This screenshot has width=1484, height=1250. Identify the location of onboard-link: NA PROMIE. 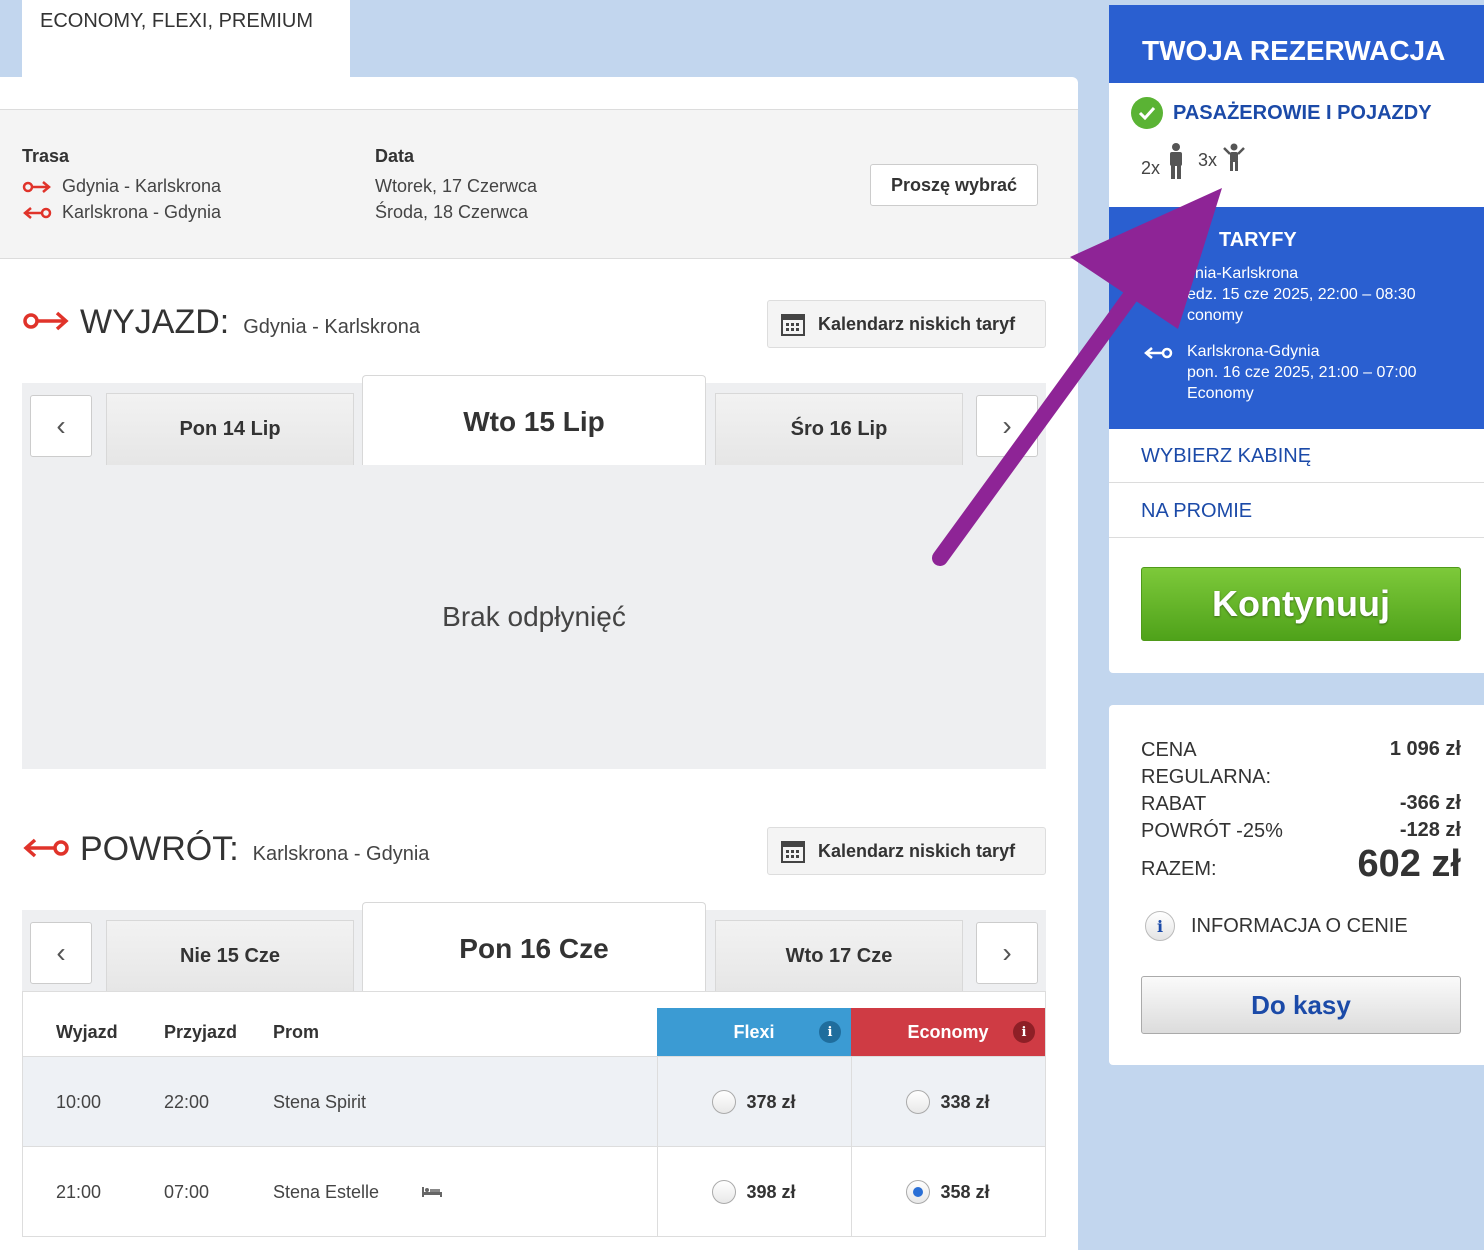
(1196, 511).